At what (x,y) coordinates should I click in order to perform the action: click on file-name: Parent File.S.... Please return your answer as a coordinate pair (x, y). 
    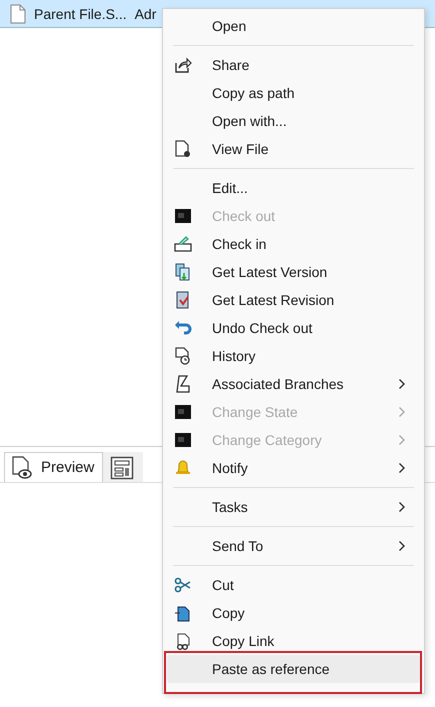
    Looking at the image, I should click on (80, 14).